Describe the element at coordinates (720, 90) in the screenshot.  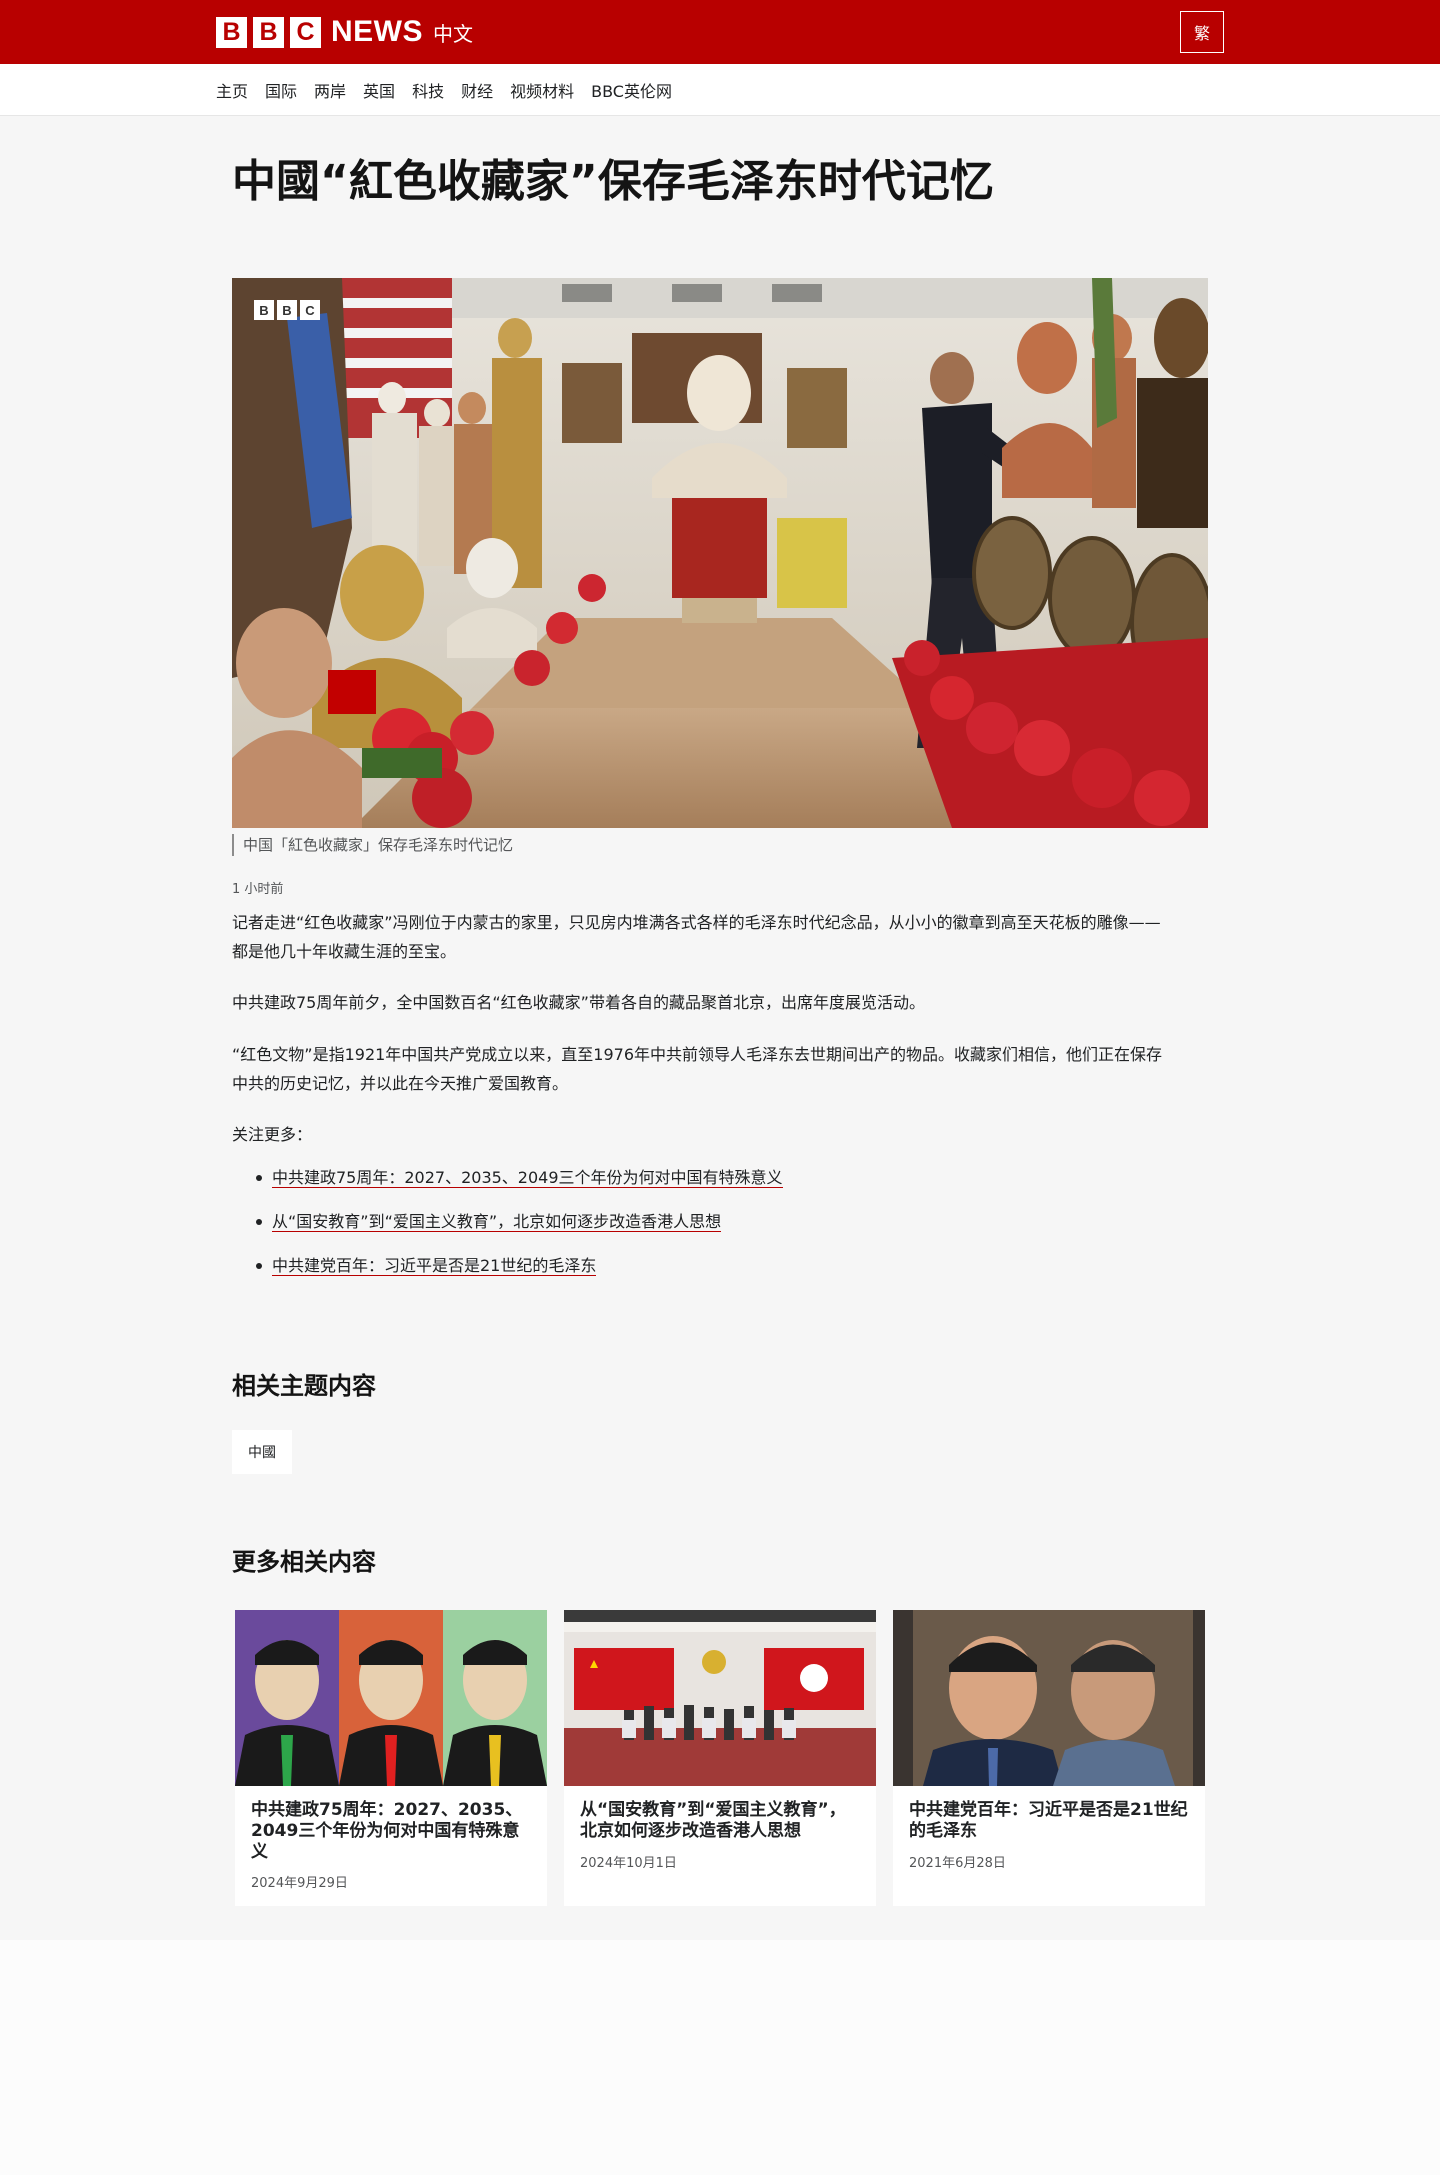
I see `main-nav: 主页 国际 两岸 英国 科技 财经 视频材料 BBC英伦网` at that location.